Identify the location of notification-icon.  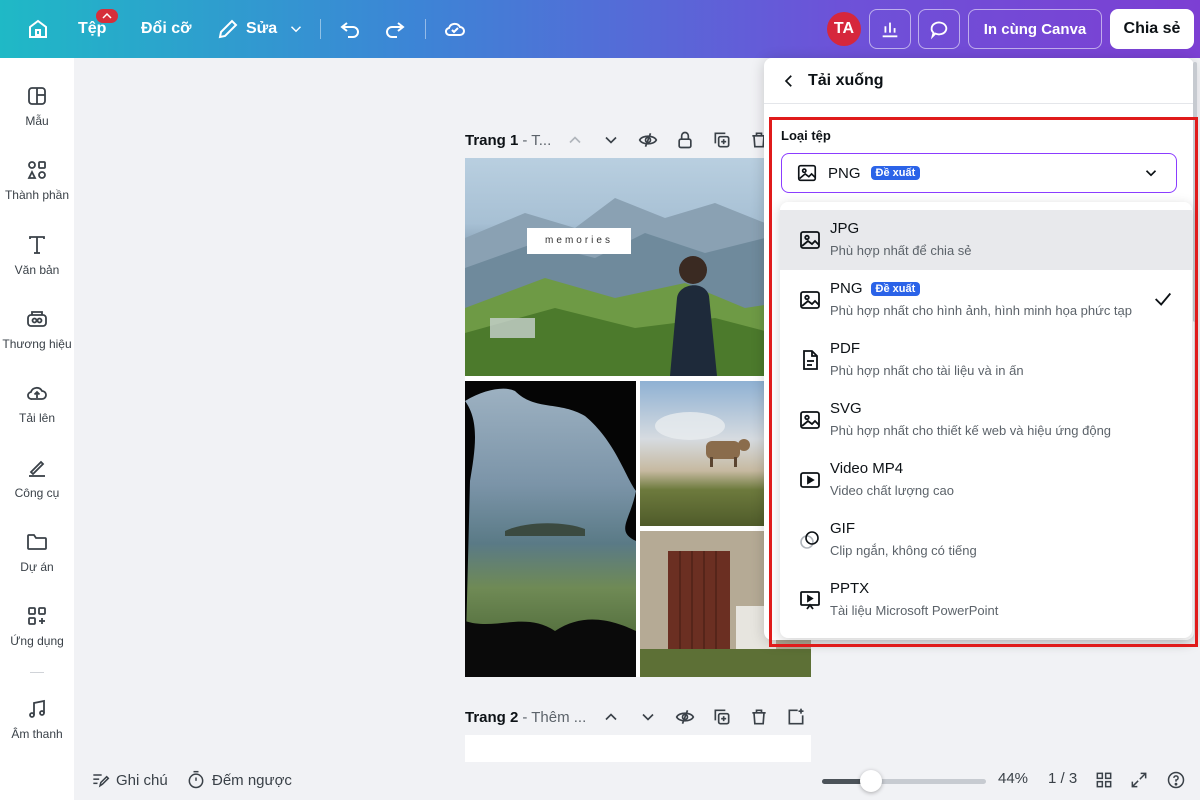
(107, 15).